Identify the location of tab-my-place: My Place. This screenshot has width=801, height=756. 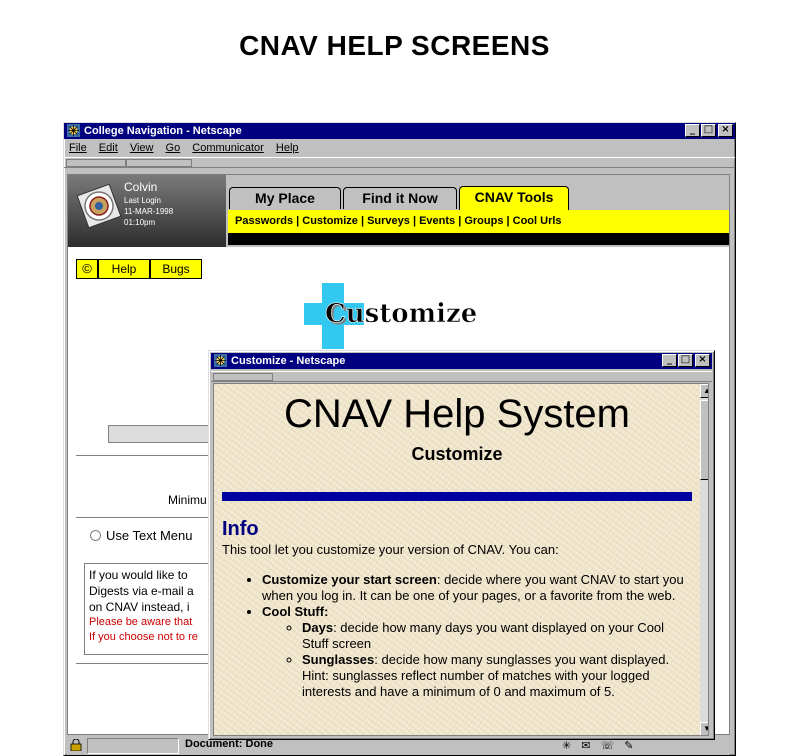
(285, 198).